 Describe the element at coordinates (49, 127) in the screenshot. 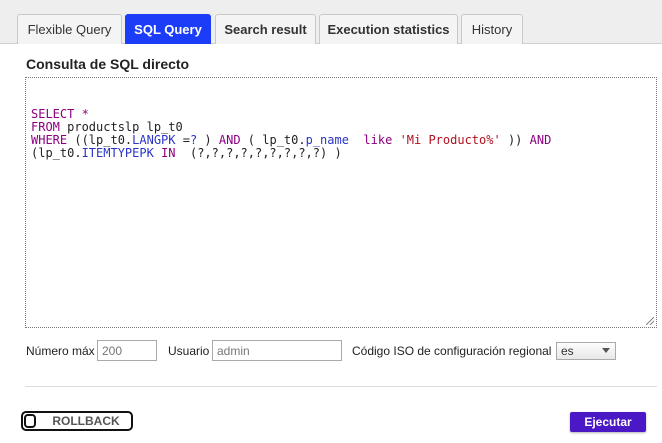

I see `sql-token: FROM` at that location.